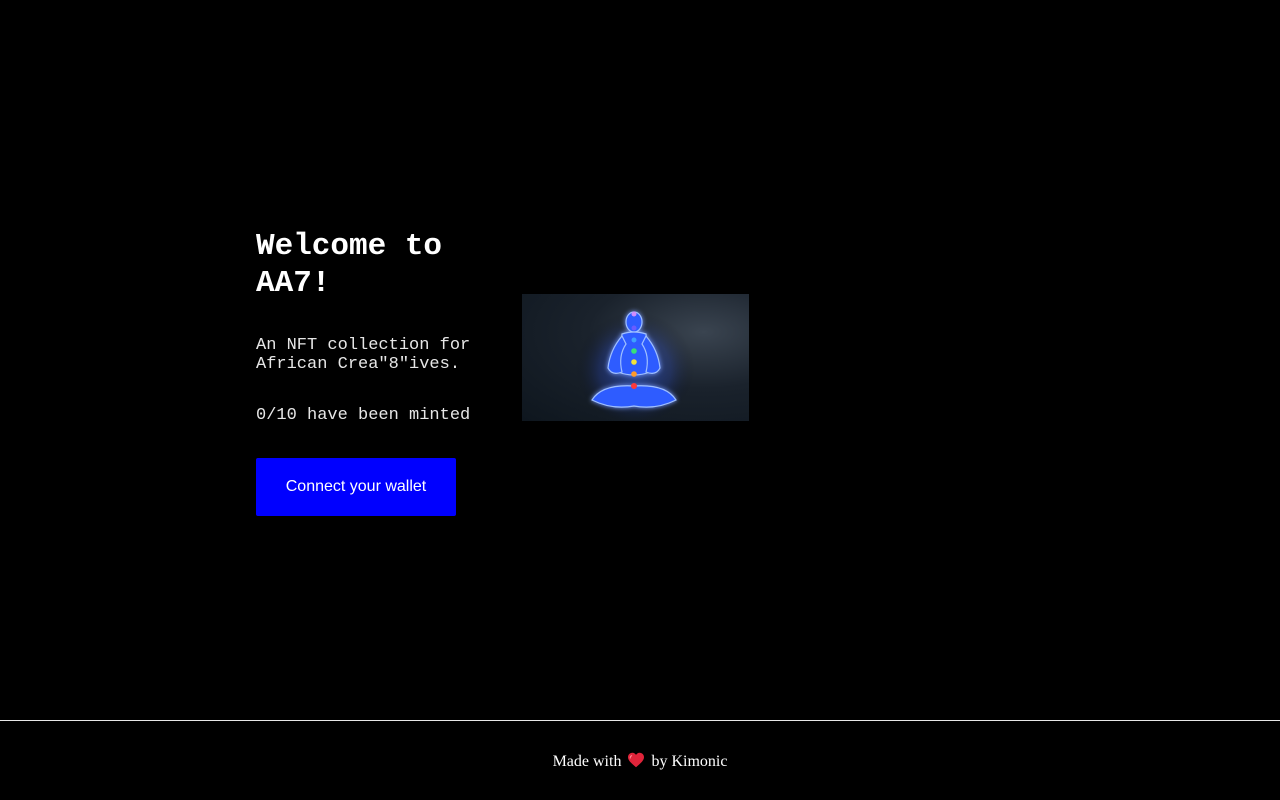 This screenshot has height=800, width=1280. I want to click on footer-divider, so click(640, 720).